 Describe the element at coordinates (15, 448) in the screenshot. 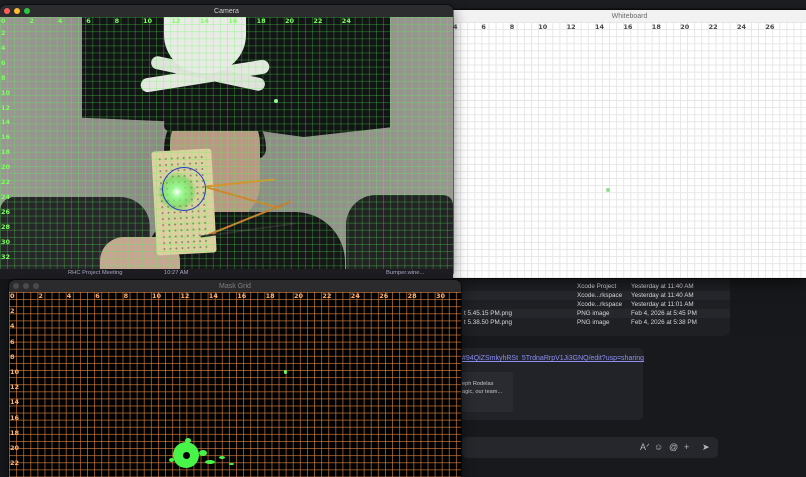

I see `mask-y-tick-20: 20` at that location.